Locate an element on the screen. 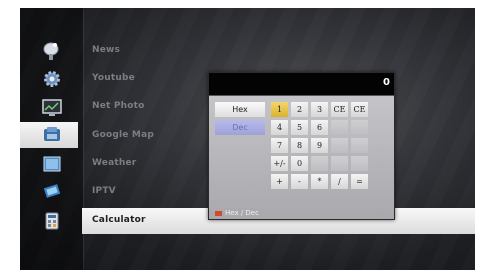  satellite-dish-icon is located at coordinates (52, 51).